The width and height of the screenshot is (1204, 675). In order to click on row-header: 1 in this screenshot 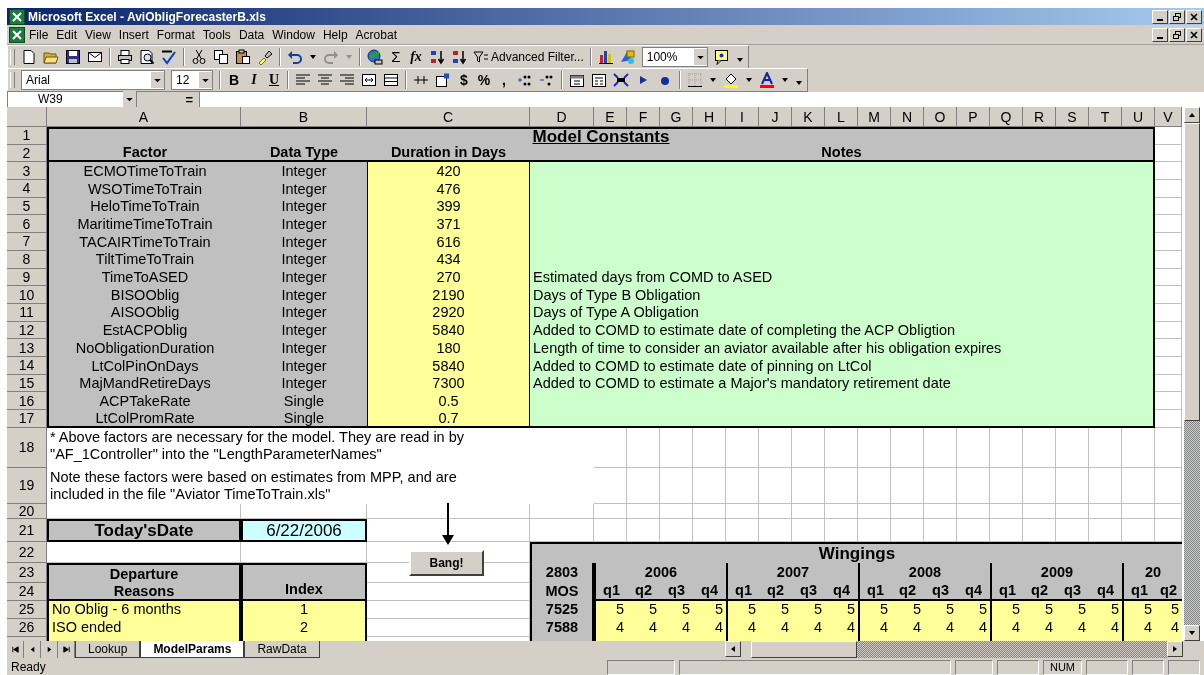, I will do `click(27, 136)`.